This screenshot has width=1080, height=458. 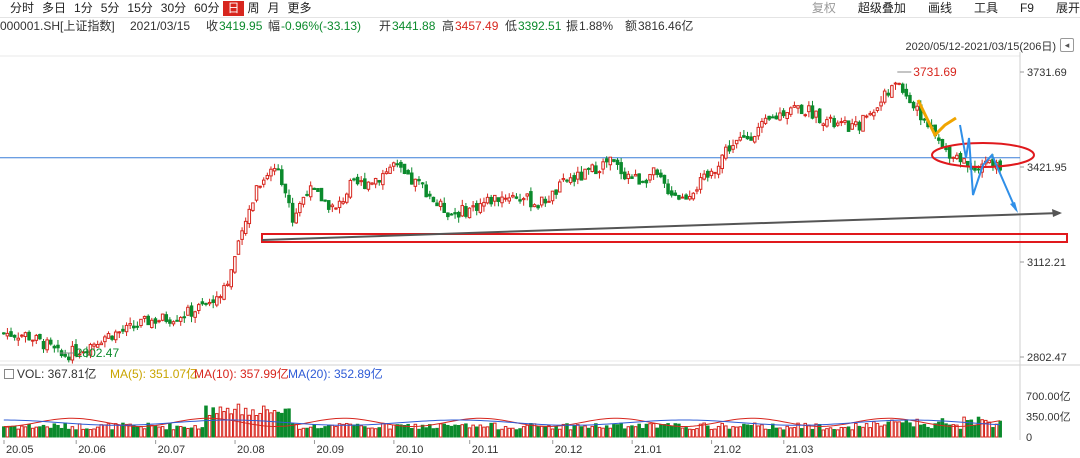 What do you see at coordinates (882, 8) in the screenshot?
I see `overlay-button: 超级叠加` at bounding box center [882, 8].